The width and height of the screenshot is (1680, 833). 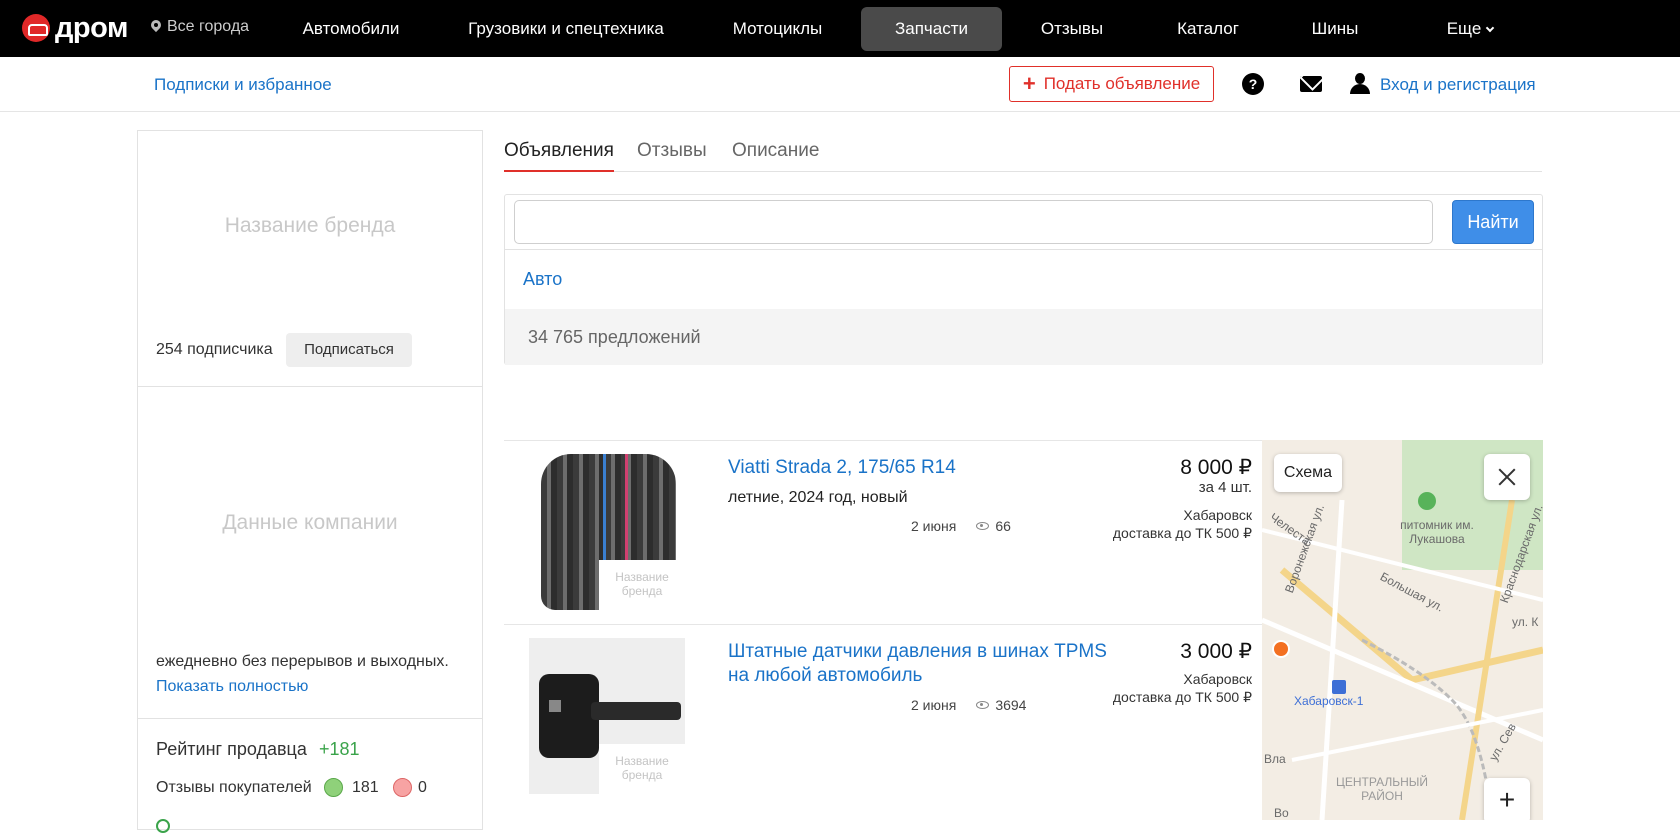 What do you see at coordinates (208, 26) in the screenshot?
I see `city-label: Все города` at bounding box center [208, 26].